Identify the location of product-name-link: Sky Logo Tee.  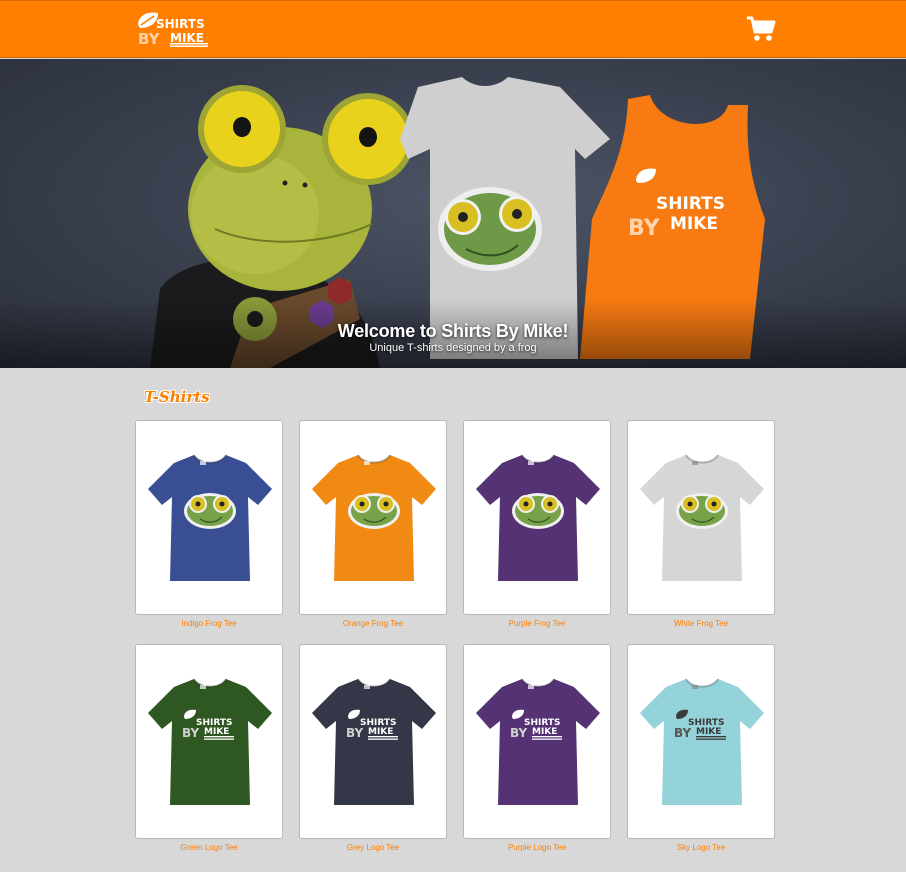
(701, 847).